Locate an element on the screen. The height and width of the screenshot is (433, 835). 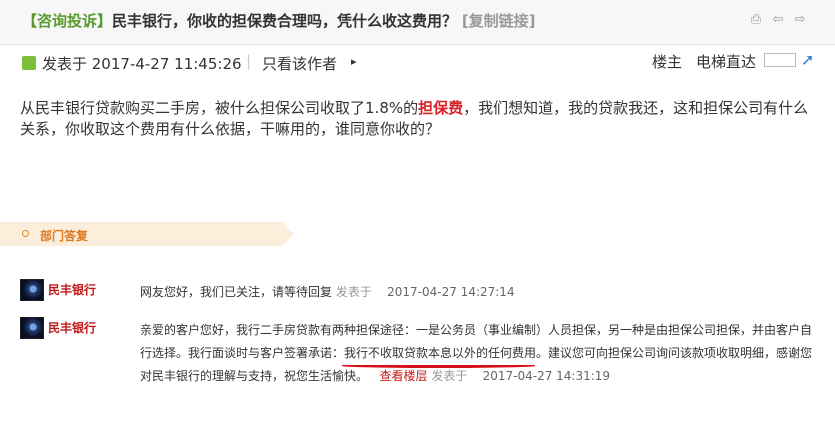
reply-body: 网友您好，我们已关注，请等待回复 发表于 2017-04-27 14:27:14 is located at coordinates (480, 292).